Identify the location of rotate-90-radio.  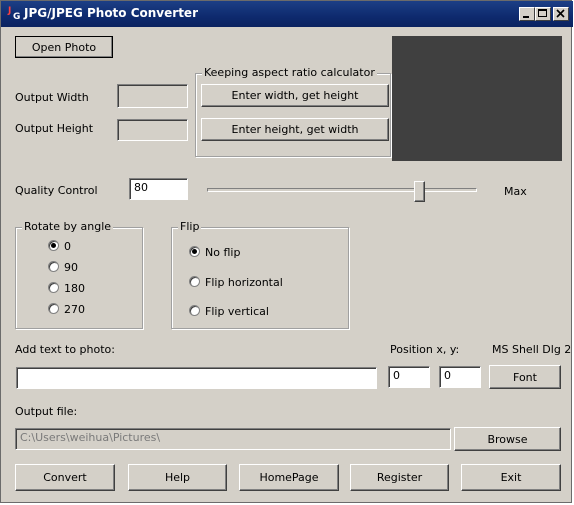
(53, 266).